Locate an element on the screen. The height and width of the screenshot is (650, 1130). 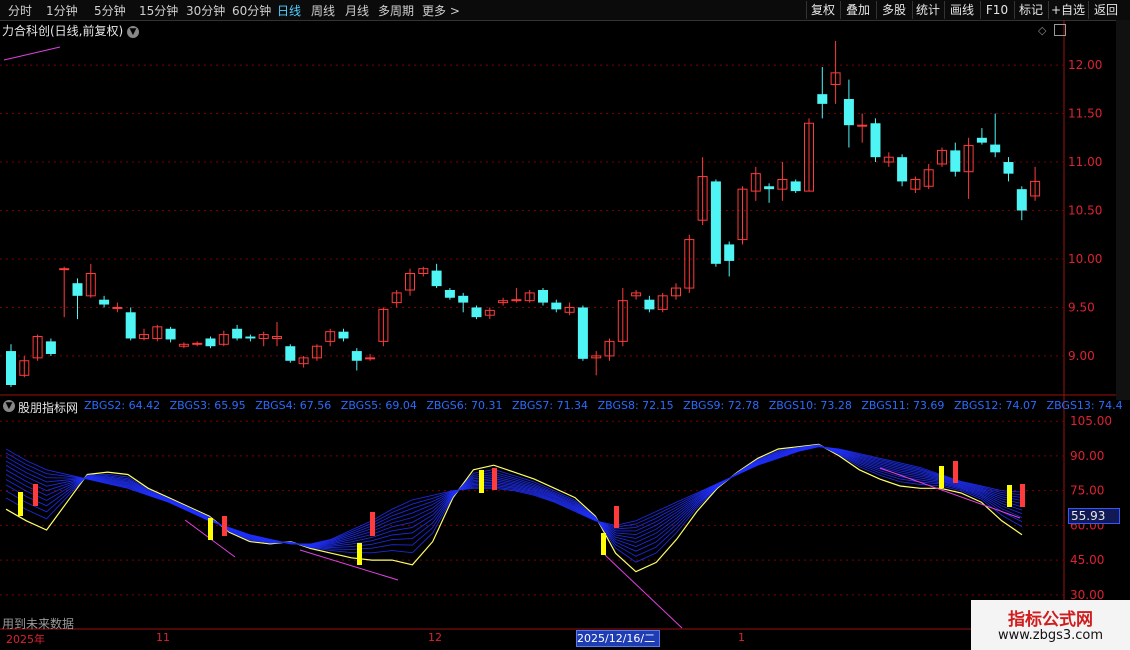
indicator-collapse-icon: ▼ is located at coordinates (9, 406).